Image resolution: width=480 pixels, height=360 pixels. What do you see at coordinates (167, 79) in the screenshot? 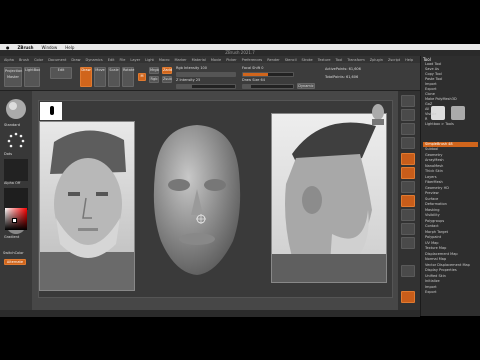
I see `zsub-toggle: Zsub` at bounding box center [167, 79].